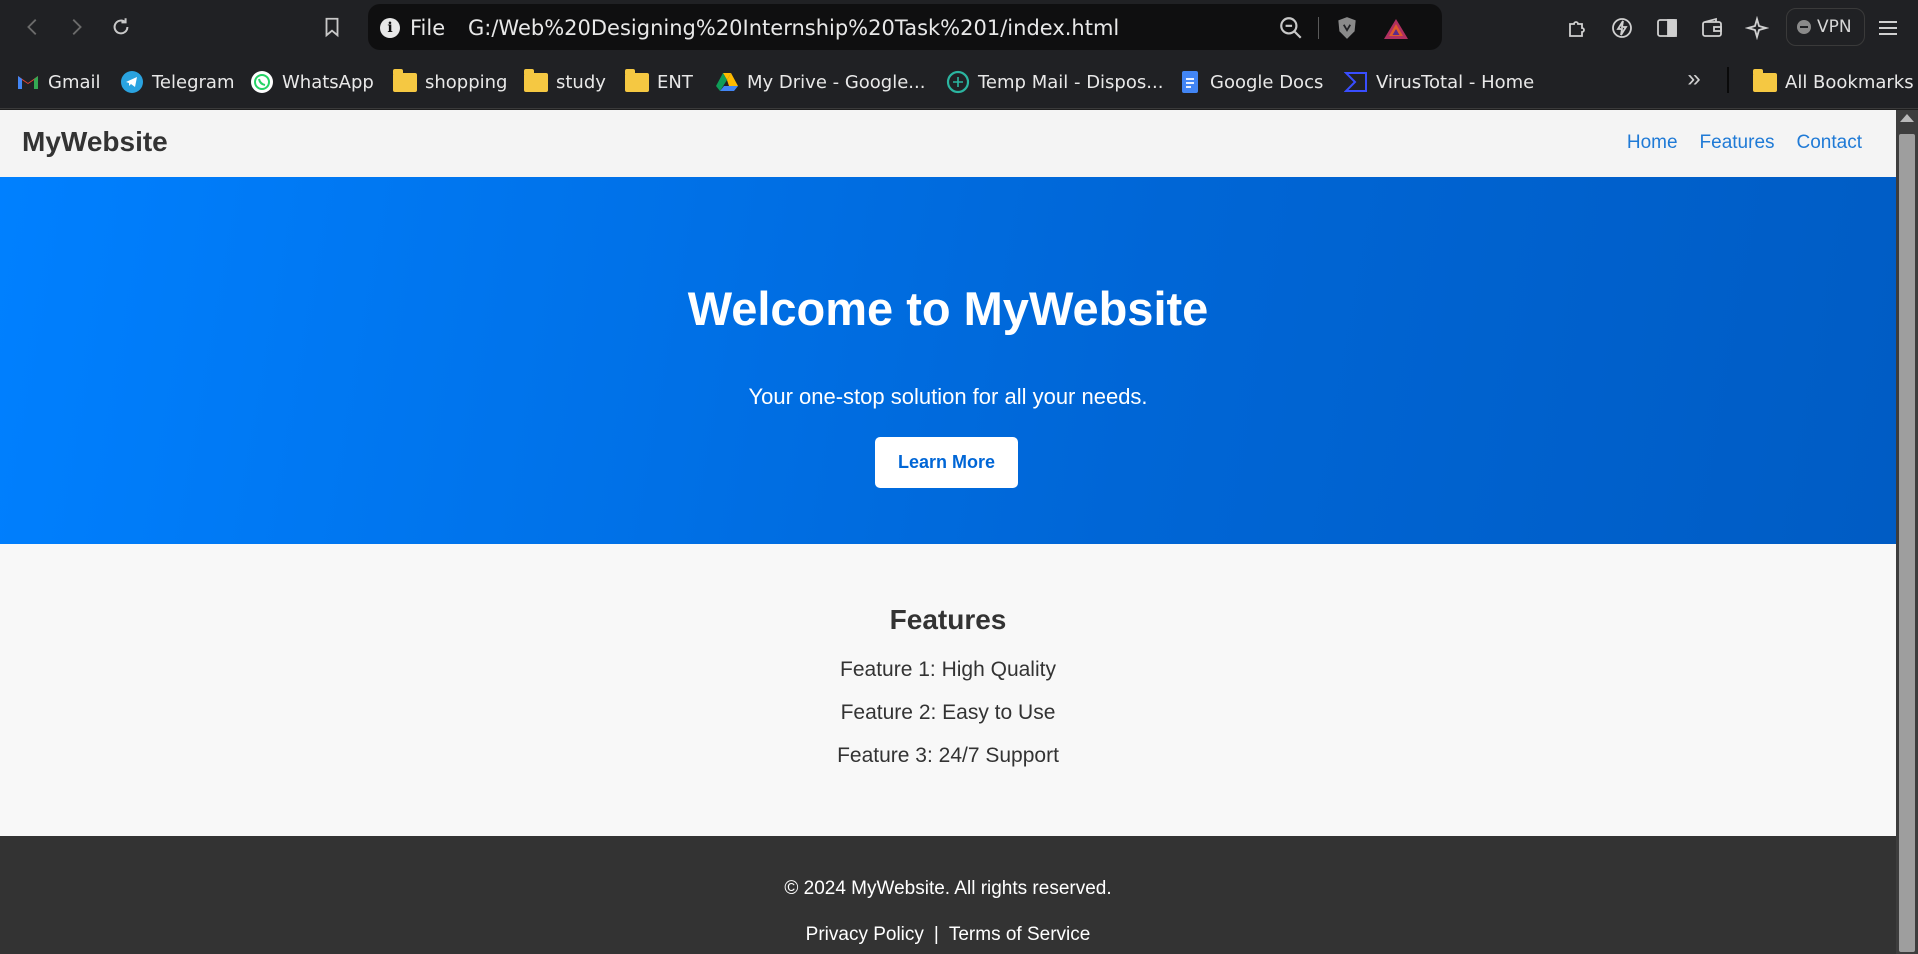 The image size is (1918, 954). Describe the element at coordinates (1577, 28) in the screenshot. I see `extensions-icon` at that location.